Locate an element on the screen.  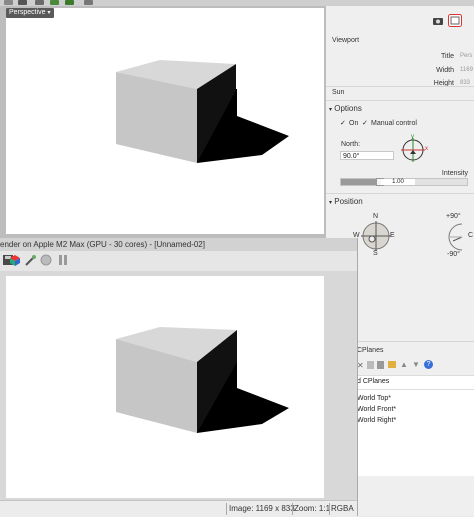
cplanes-toolbar: ✕ ▲ ▼ ? is located at coordinates (415, 366).